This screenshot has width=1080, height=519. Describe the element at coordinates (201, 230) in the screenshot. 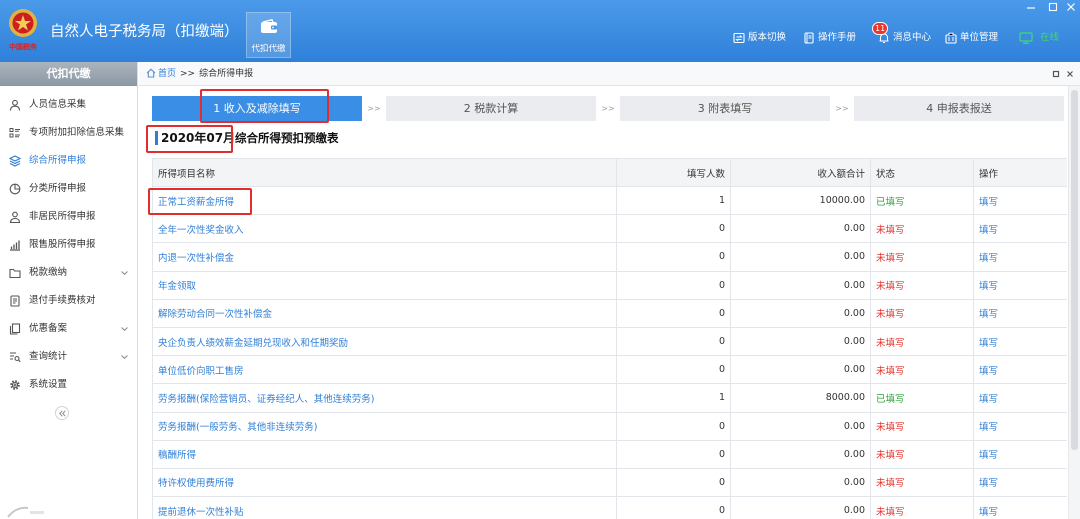

I see `income-item-link: 全年一次性奖金收入` at that location.